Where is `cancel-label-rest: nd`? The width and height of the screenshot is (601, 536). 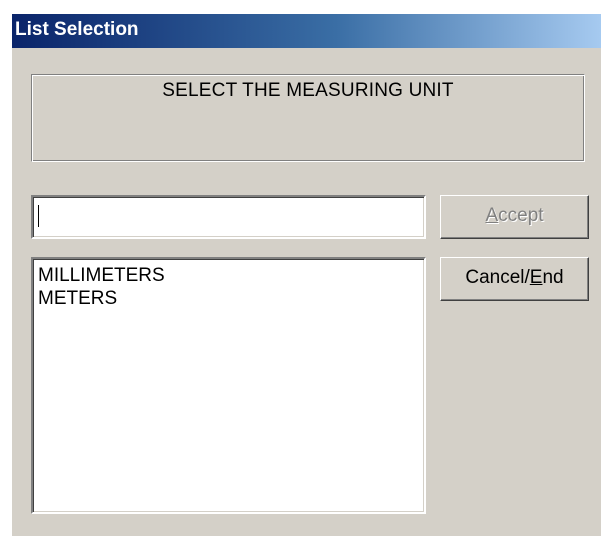 cancel-label-rest: nd is located at coordinates (553, 277).